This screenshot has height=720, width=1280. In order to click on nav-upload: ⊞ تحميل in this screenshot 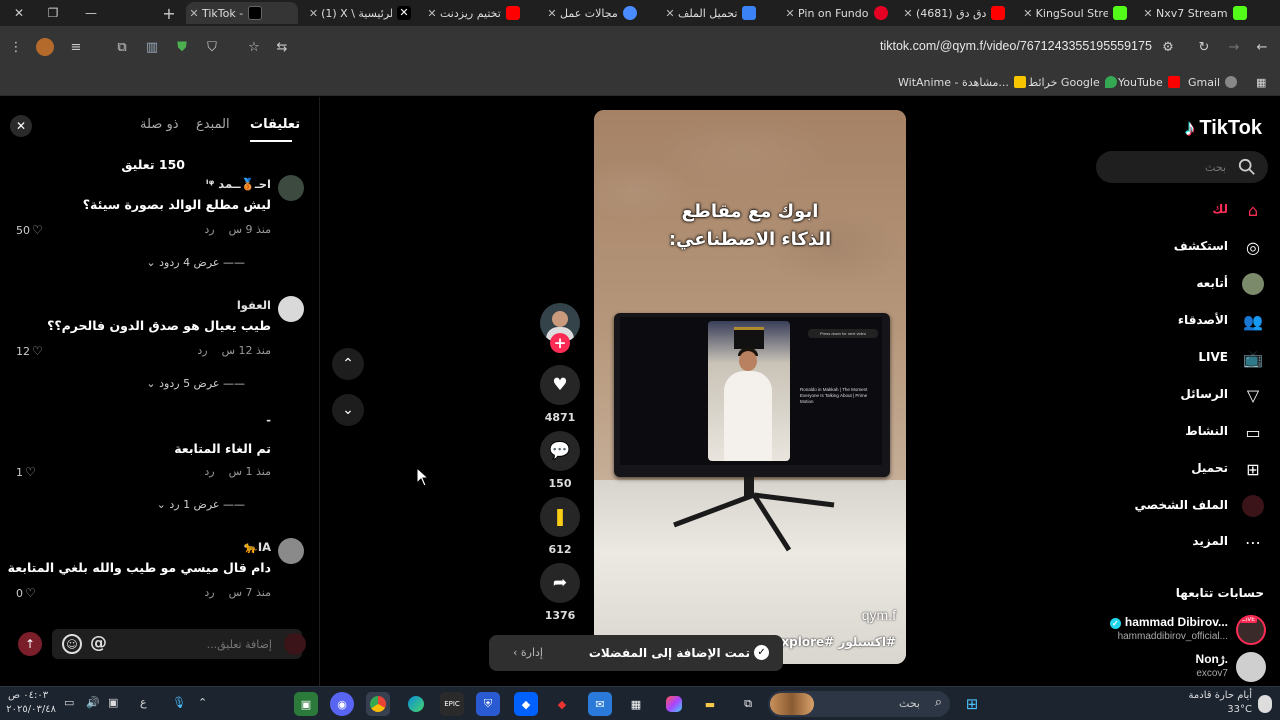, I will do `click(1188, 469)`.